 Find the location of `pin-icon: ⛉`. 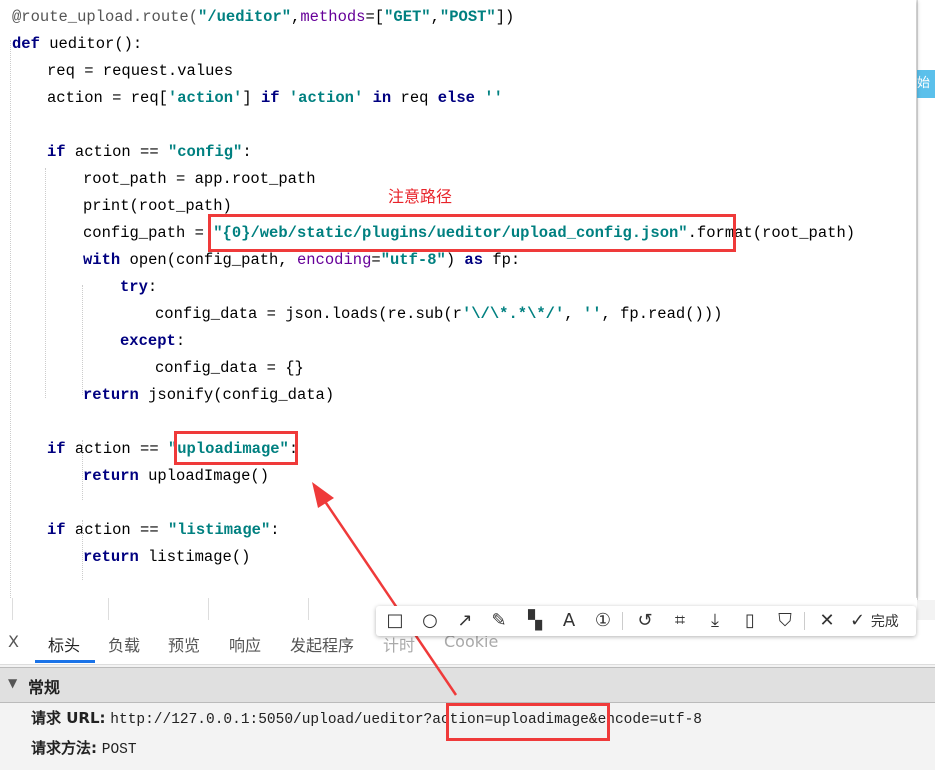

pin-icon: ⛉ is located at coordinates (785, 621).